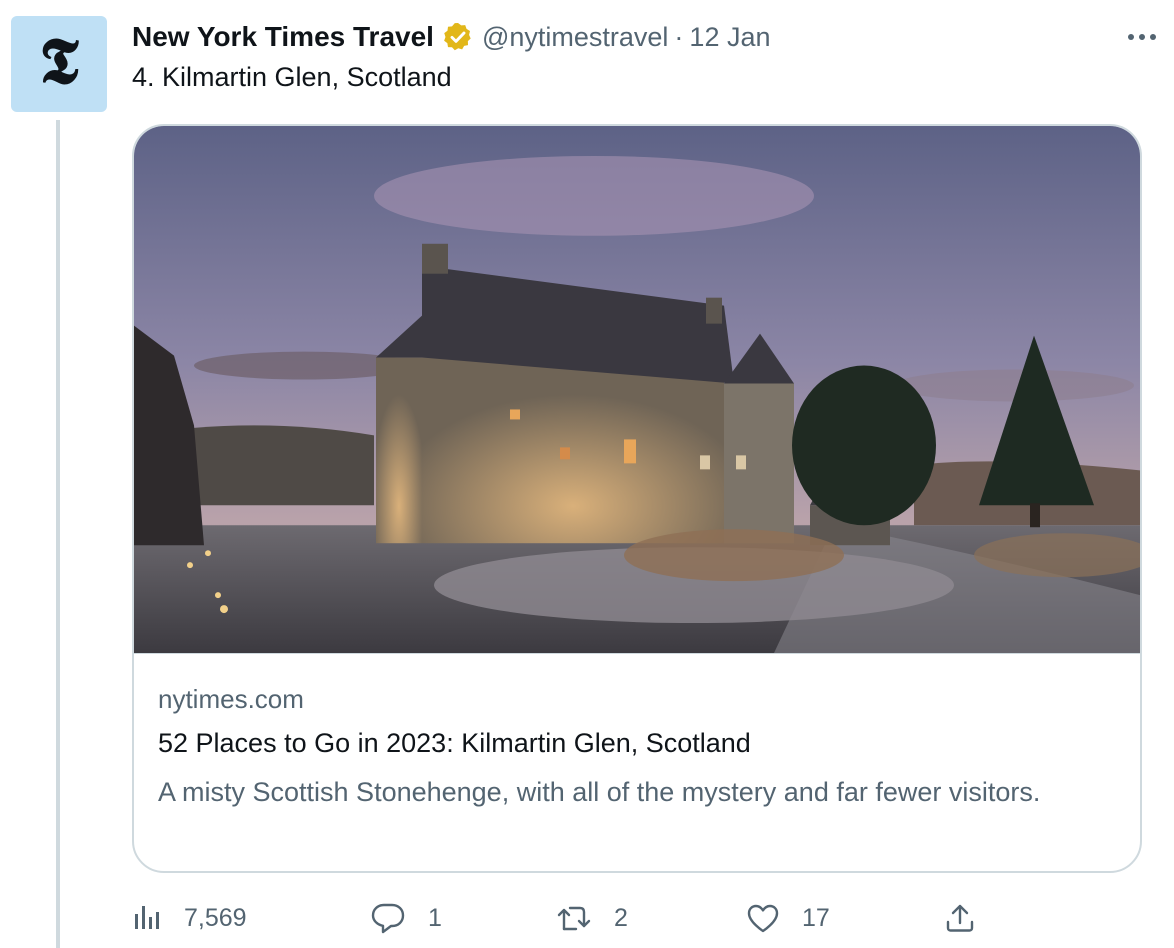  I want to click on tweet-text: 4. Kilmartin Glen, Scotland, so click(292, 77).